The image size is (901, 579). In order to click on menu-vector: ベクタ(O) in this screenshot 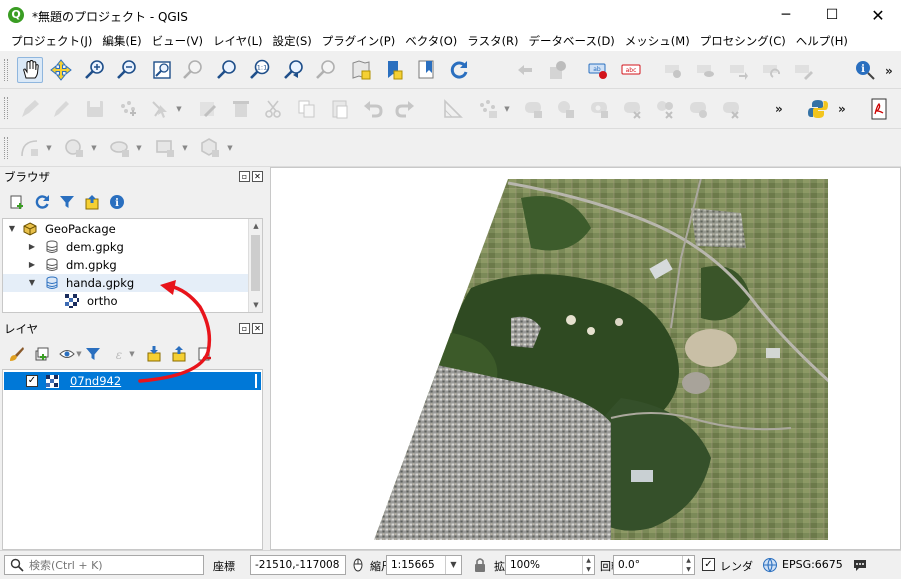, I will do `click(431, 41)`.